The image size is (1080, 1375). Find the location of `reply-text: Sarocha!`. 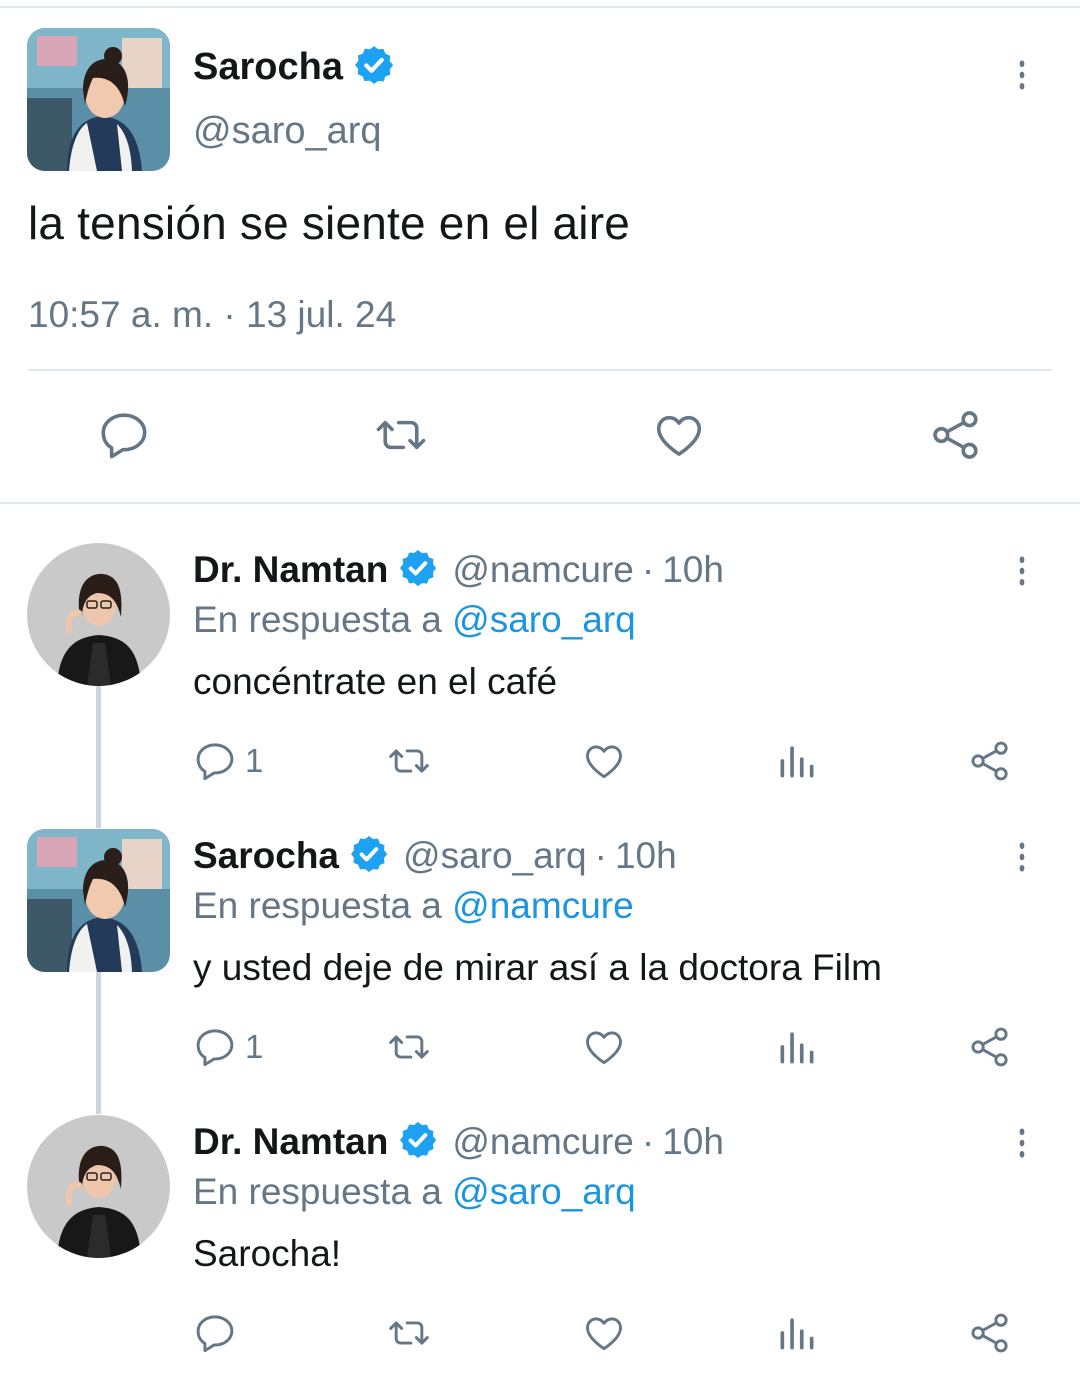

reply-text: Sarocha! is located at coordinates (267, 1253).